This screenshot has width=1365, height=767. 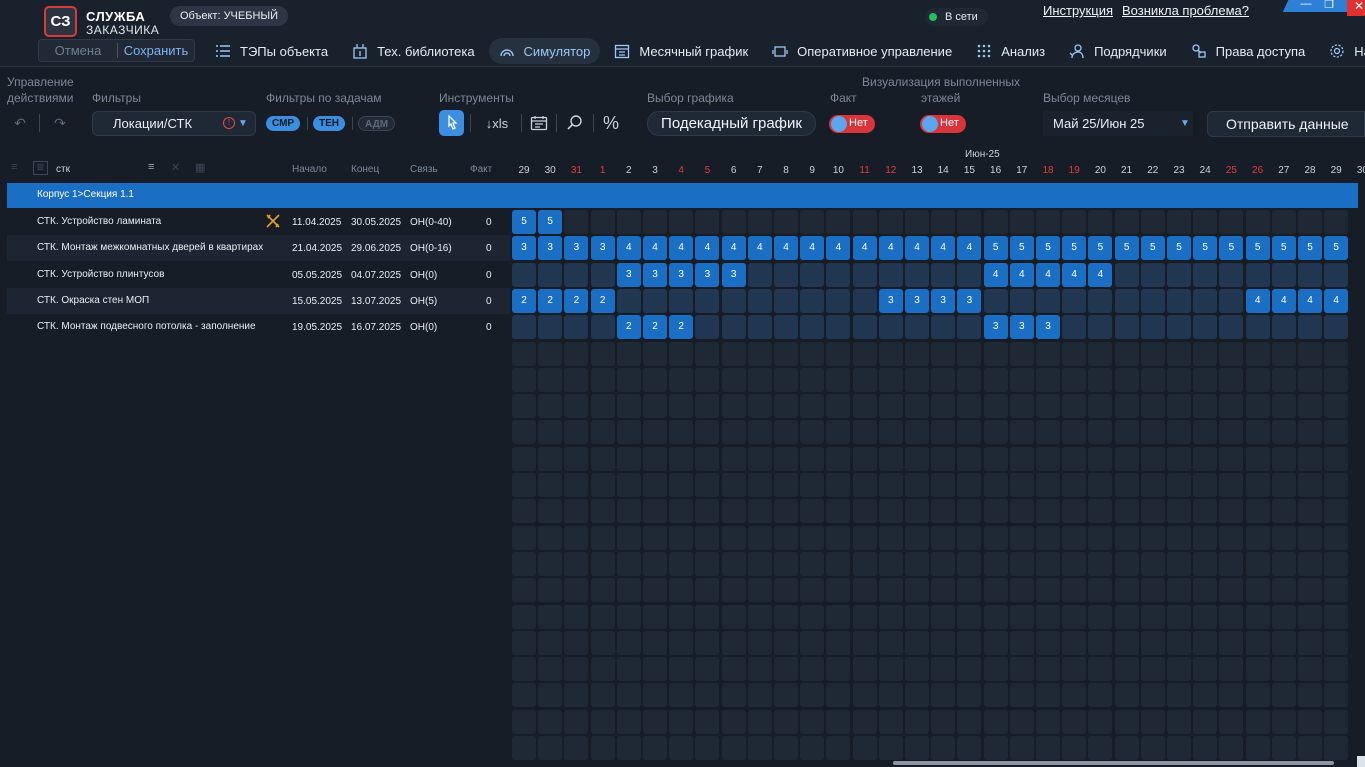 I want to click on schedule-cell: 2, so click(x=628, y=327).